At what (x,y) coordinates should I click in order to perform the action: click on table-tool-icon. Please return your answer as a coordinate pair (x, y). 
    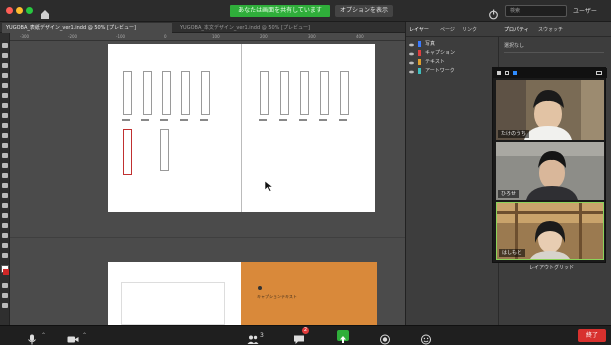
    Looking at the image, I should click on (5, 245).